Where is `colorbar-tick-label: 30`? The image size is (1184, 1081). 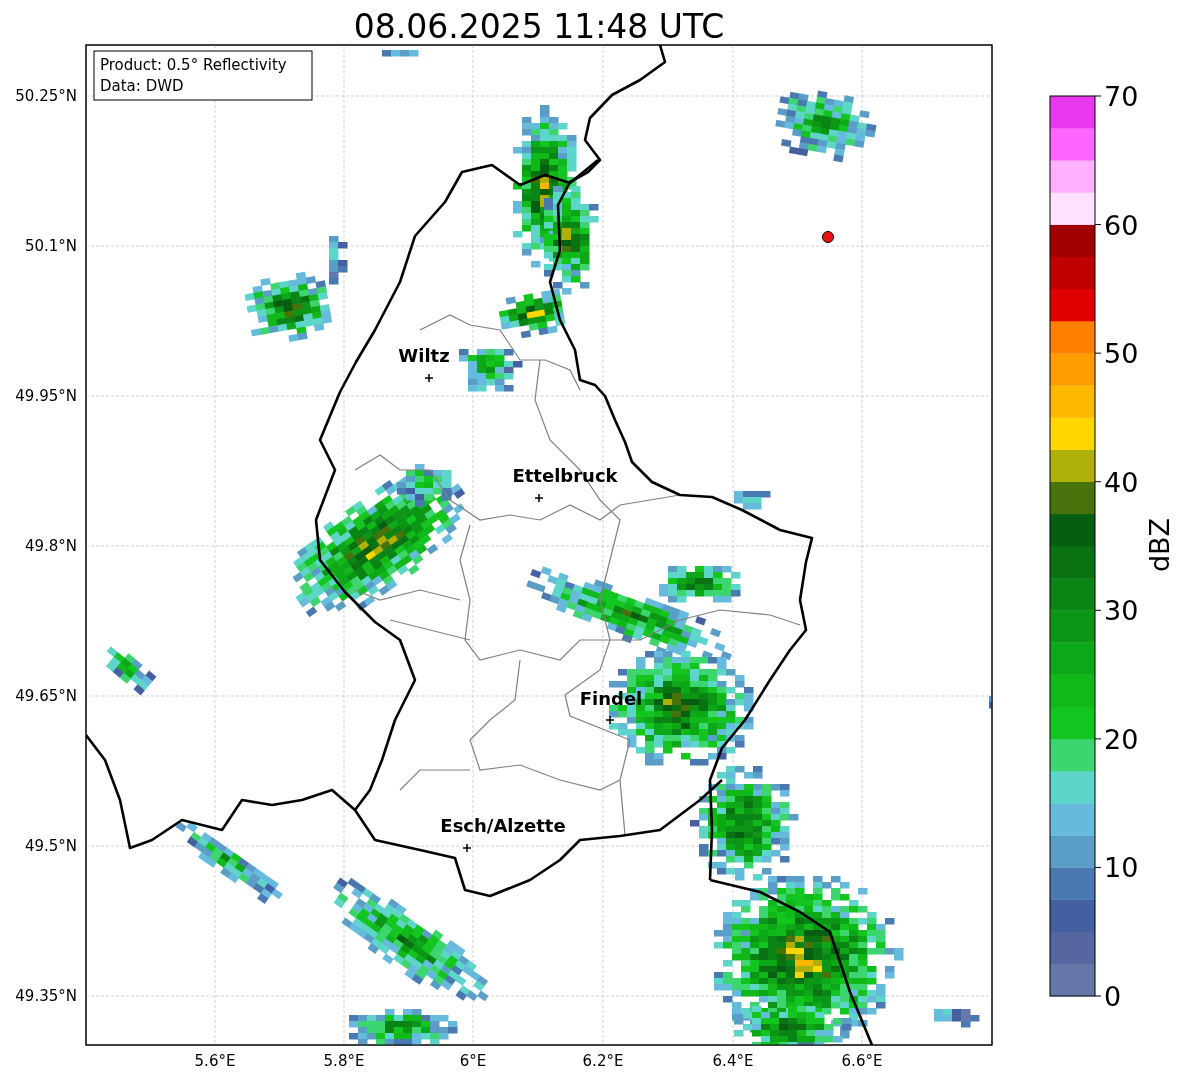 colorbar-tick-label: 30 is located at coordinates (1121, 611).